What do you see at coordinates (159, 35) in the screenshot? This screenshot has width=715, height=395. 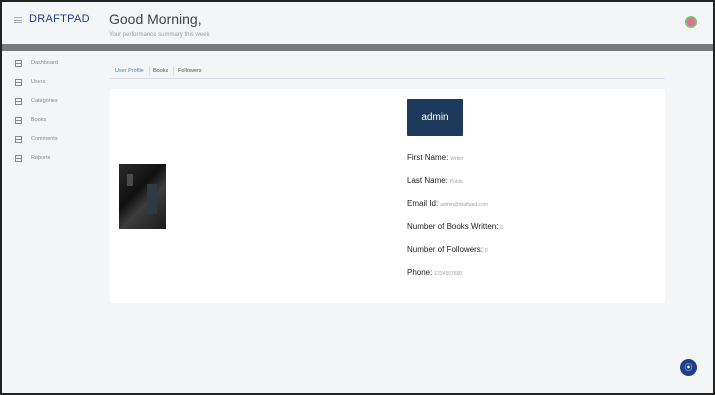 I see `page-subtitle: Your performance summary this week` at bounding box center [159, 35].